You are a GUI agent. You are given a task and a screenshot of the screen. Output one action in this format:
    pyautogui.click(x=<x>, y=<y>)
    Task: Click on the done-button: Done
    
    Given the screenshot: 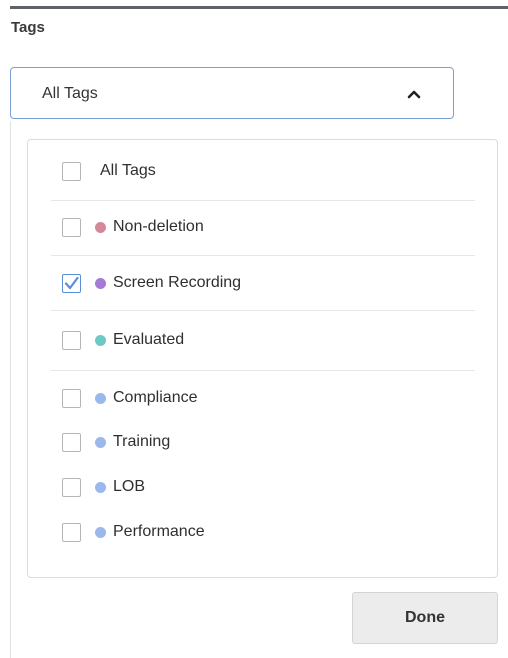 What is the action you would take?
    pyautogui.click(x=425, y=618)
    